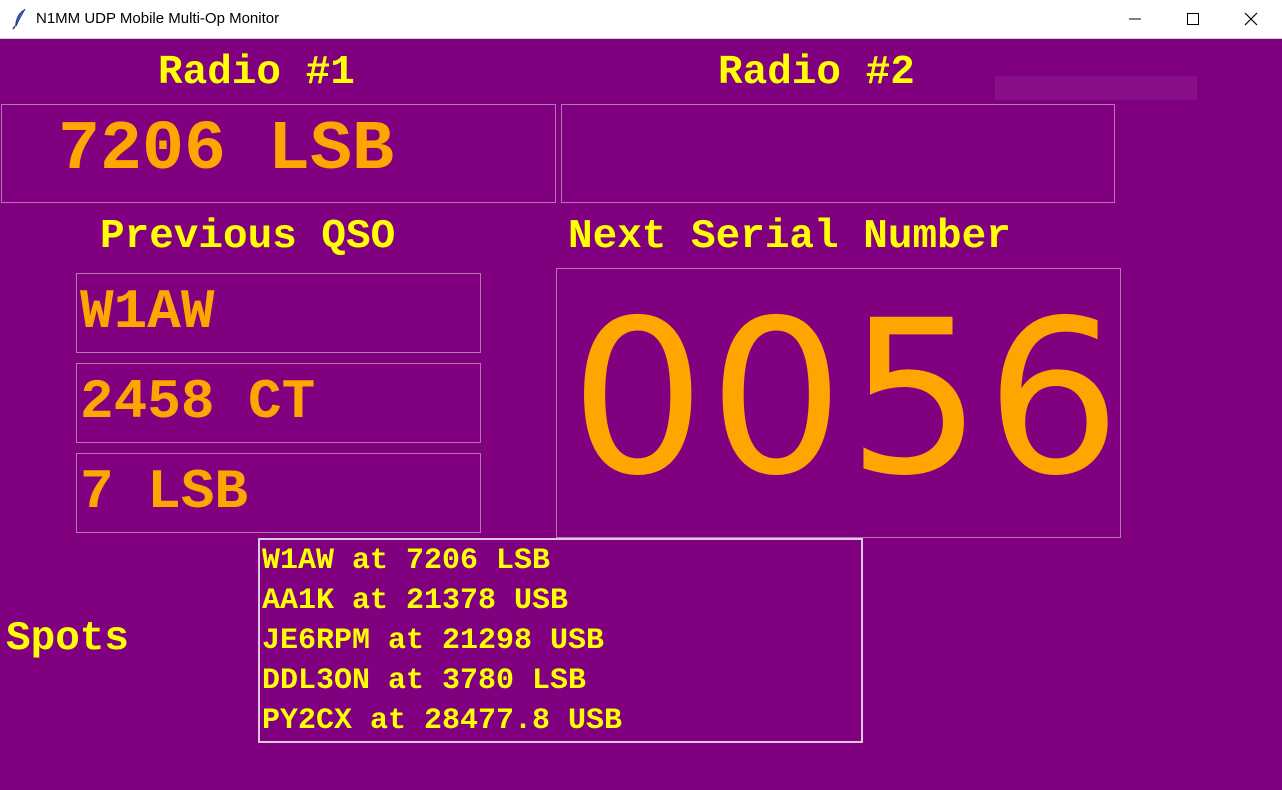 This screenshot has height=790, width=1282. What do you see at coordinates (641, 19) in the screenshot?
I see `title-bar: N1MM UDP Mobile Multi-Op Monitor` at bounding box center [641, 19].